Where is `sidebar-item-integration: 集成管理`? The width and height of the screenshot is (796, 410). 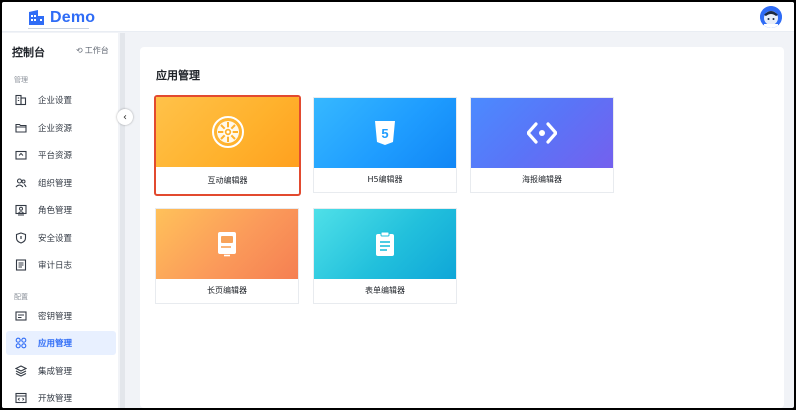 sidebar-item-integration: 集成管理 is located at coordinates (61, 371).